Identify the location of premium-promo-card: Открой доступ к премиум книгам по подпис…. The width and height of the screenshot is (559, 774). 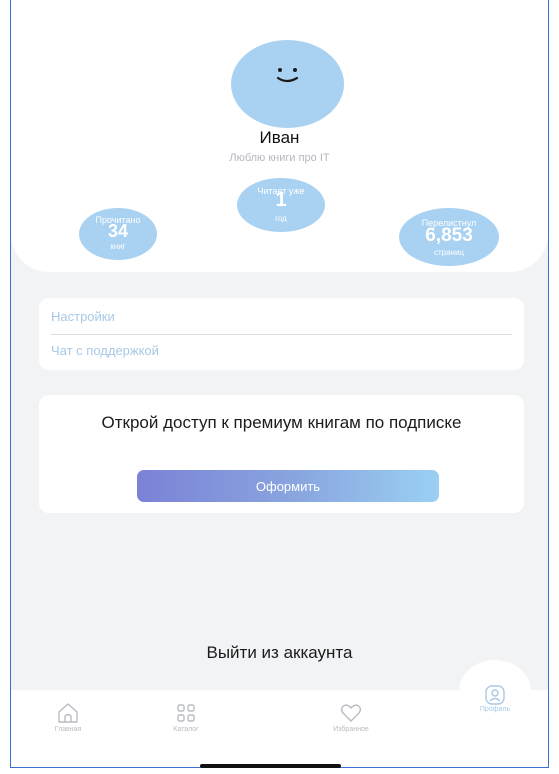
(281, 454).